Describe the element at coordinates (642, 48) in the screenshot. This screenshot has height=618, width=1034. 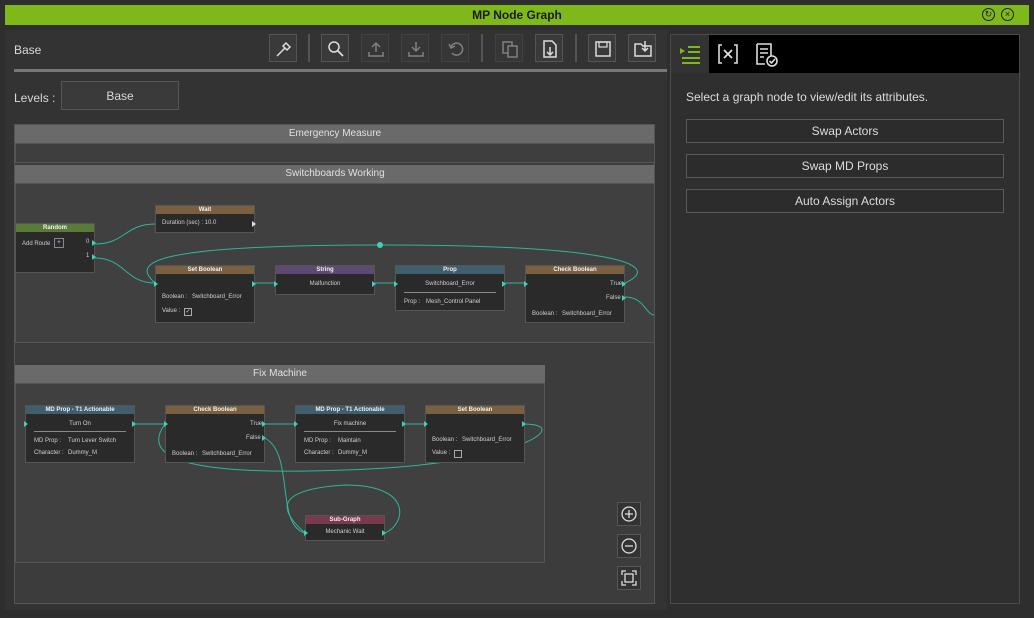
I see `open-folder-icon` at that location.